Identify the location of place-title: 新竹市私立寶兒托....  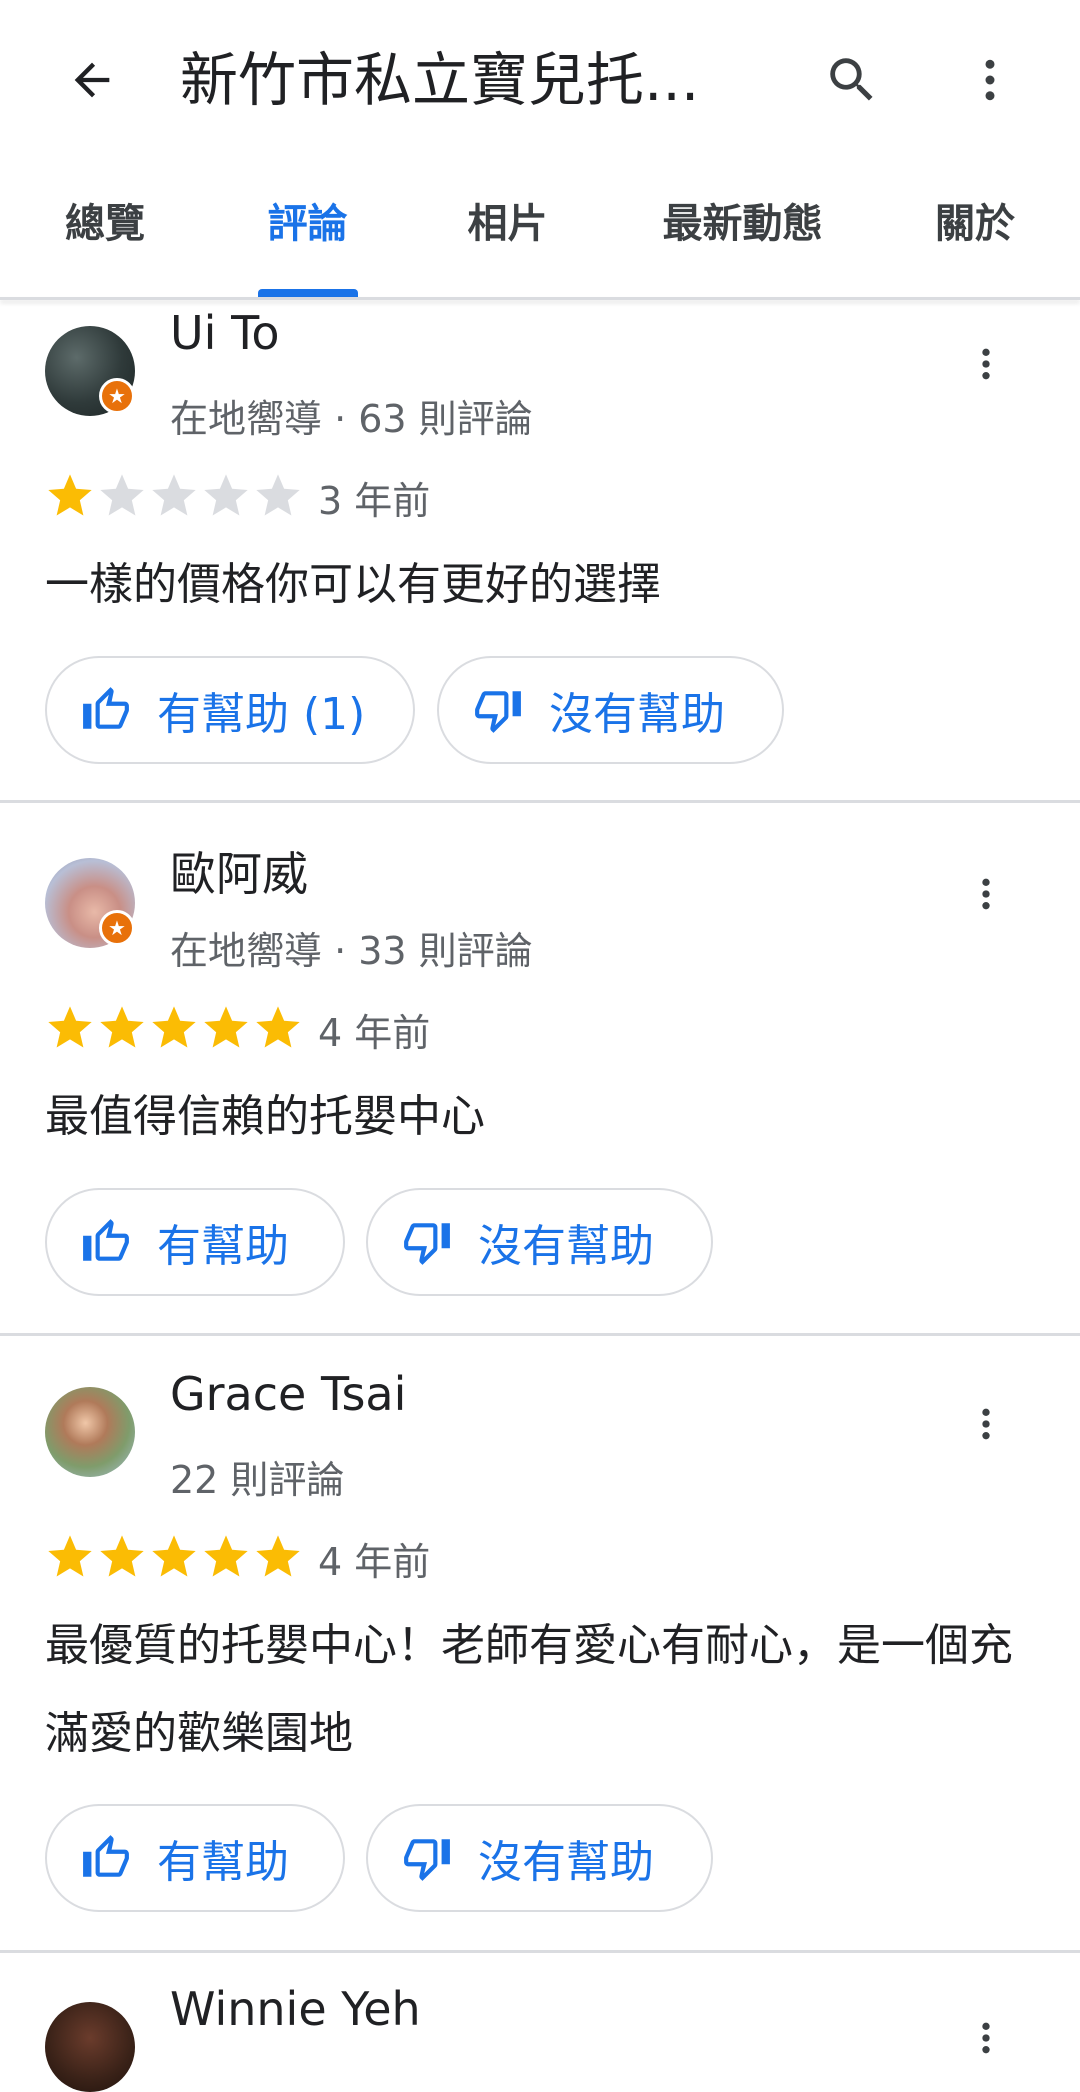
(440, 80).